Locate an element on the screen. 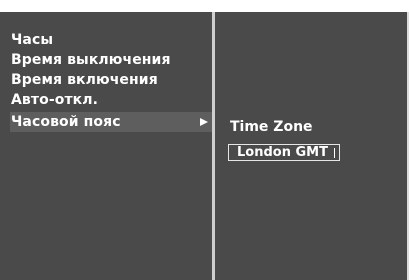  menu-item-time-zone: Часовой пояс is located at coordinates (112, 122).